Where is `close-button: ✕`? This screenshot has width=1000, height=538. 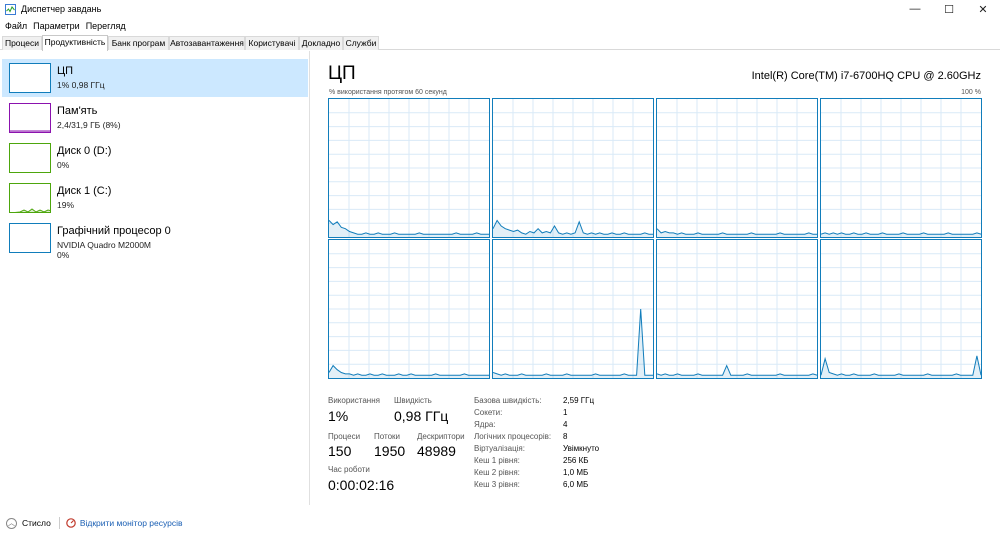 close-button: ✕ is located at coordinates (983, 9).